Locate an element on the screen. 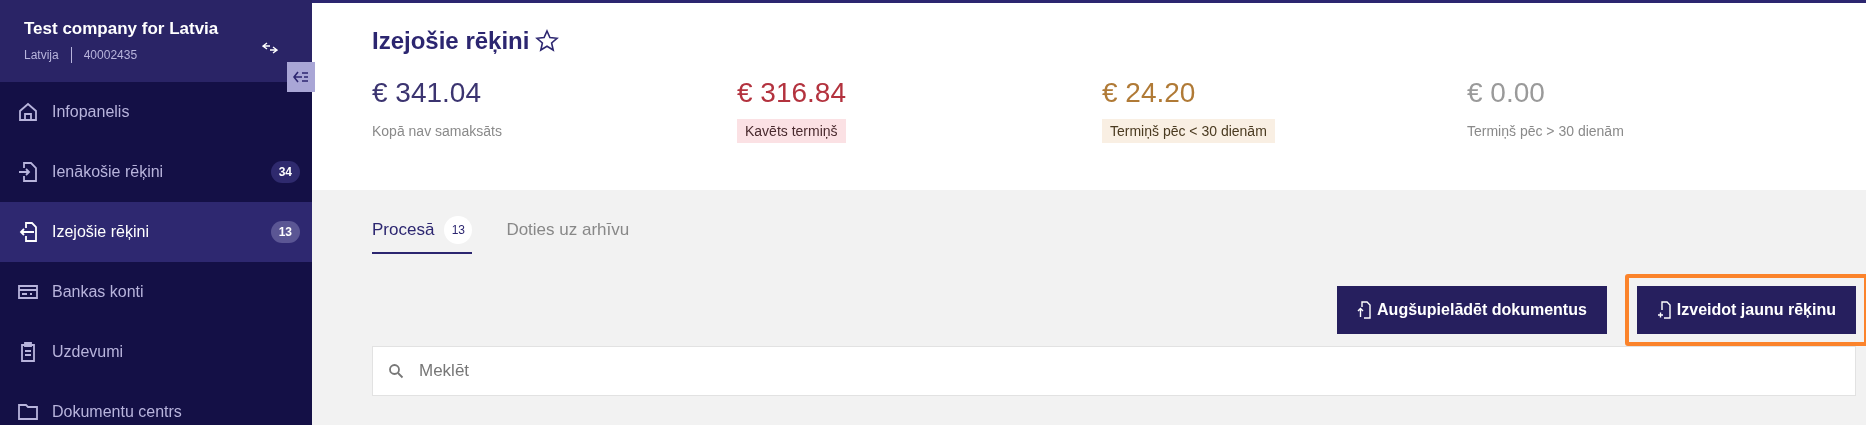  file-upload-icon is located at coordinates (1364, 310).